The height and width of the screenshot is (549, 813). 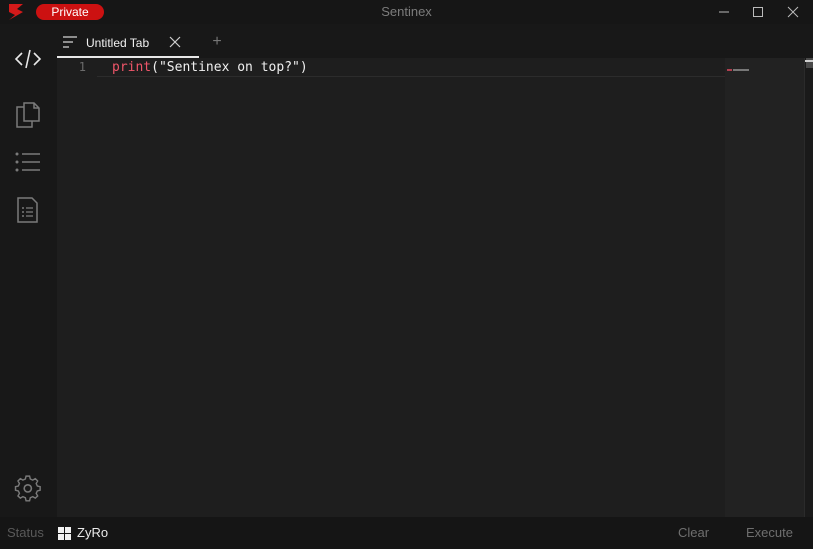 What do you see at coordinates (28, 270) in the screenshot?
I see `sidebar` at bounding box center [28, 270].